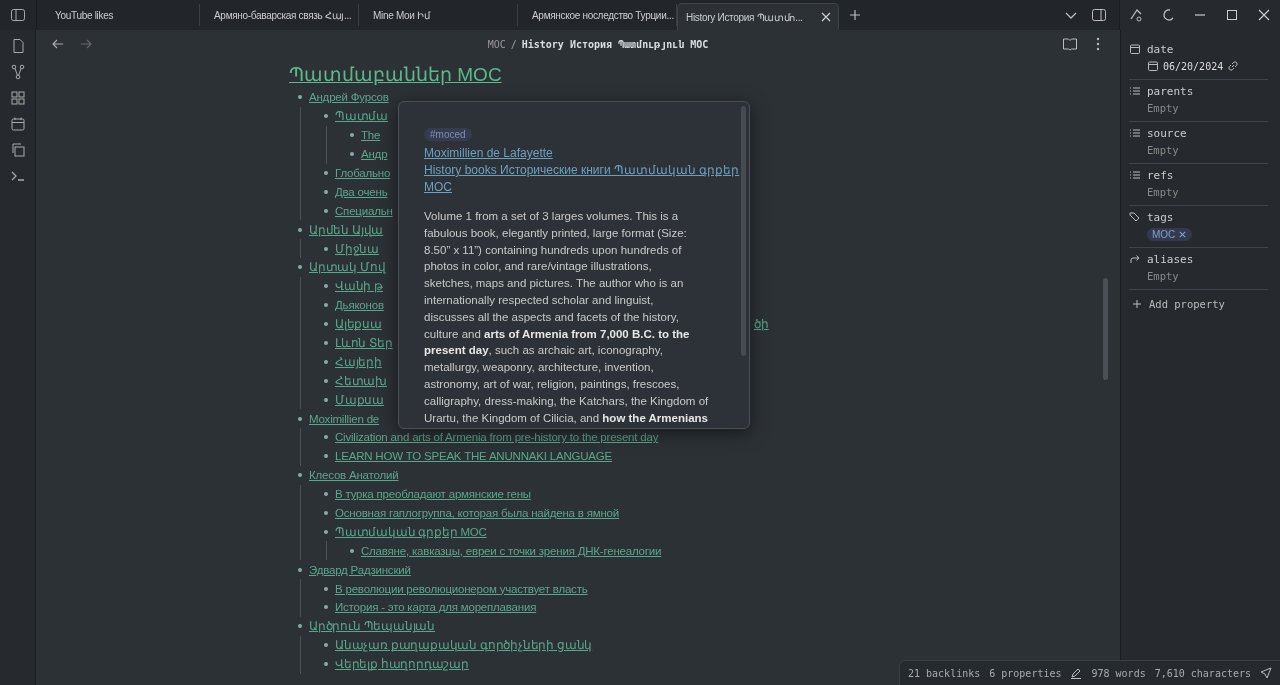 The width and height of the screenshot is (1280, 685). Describe the element at coordinates (364, 210) in the screenshot. I see `note-link: Специальн` at that location.